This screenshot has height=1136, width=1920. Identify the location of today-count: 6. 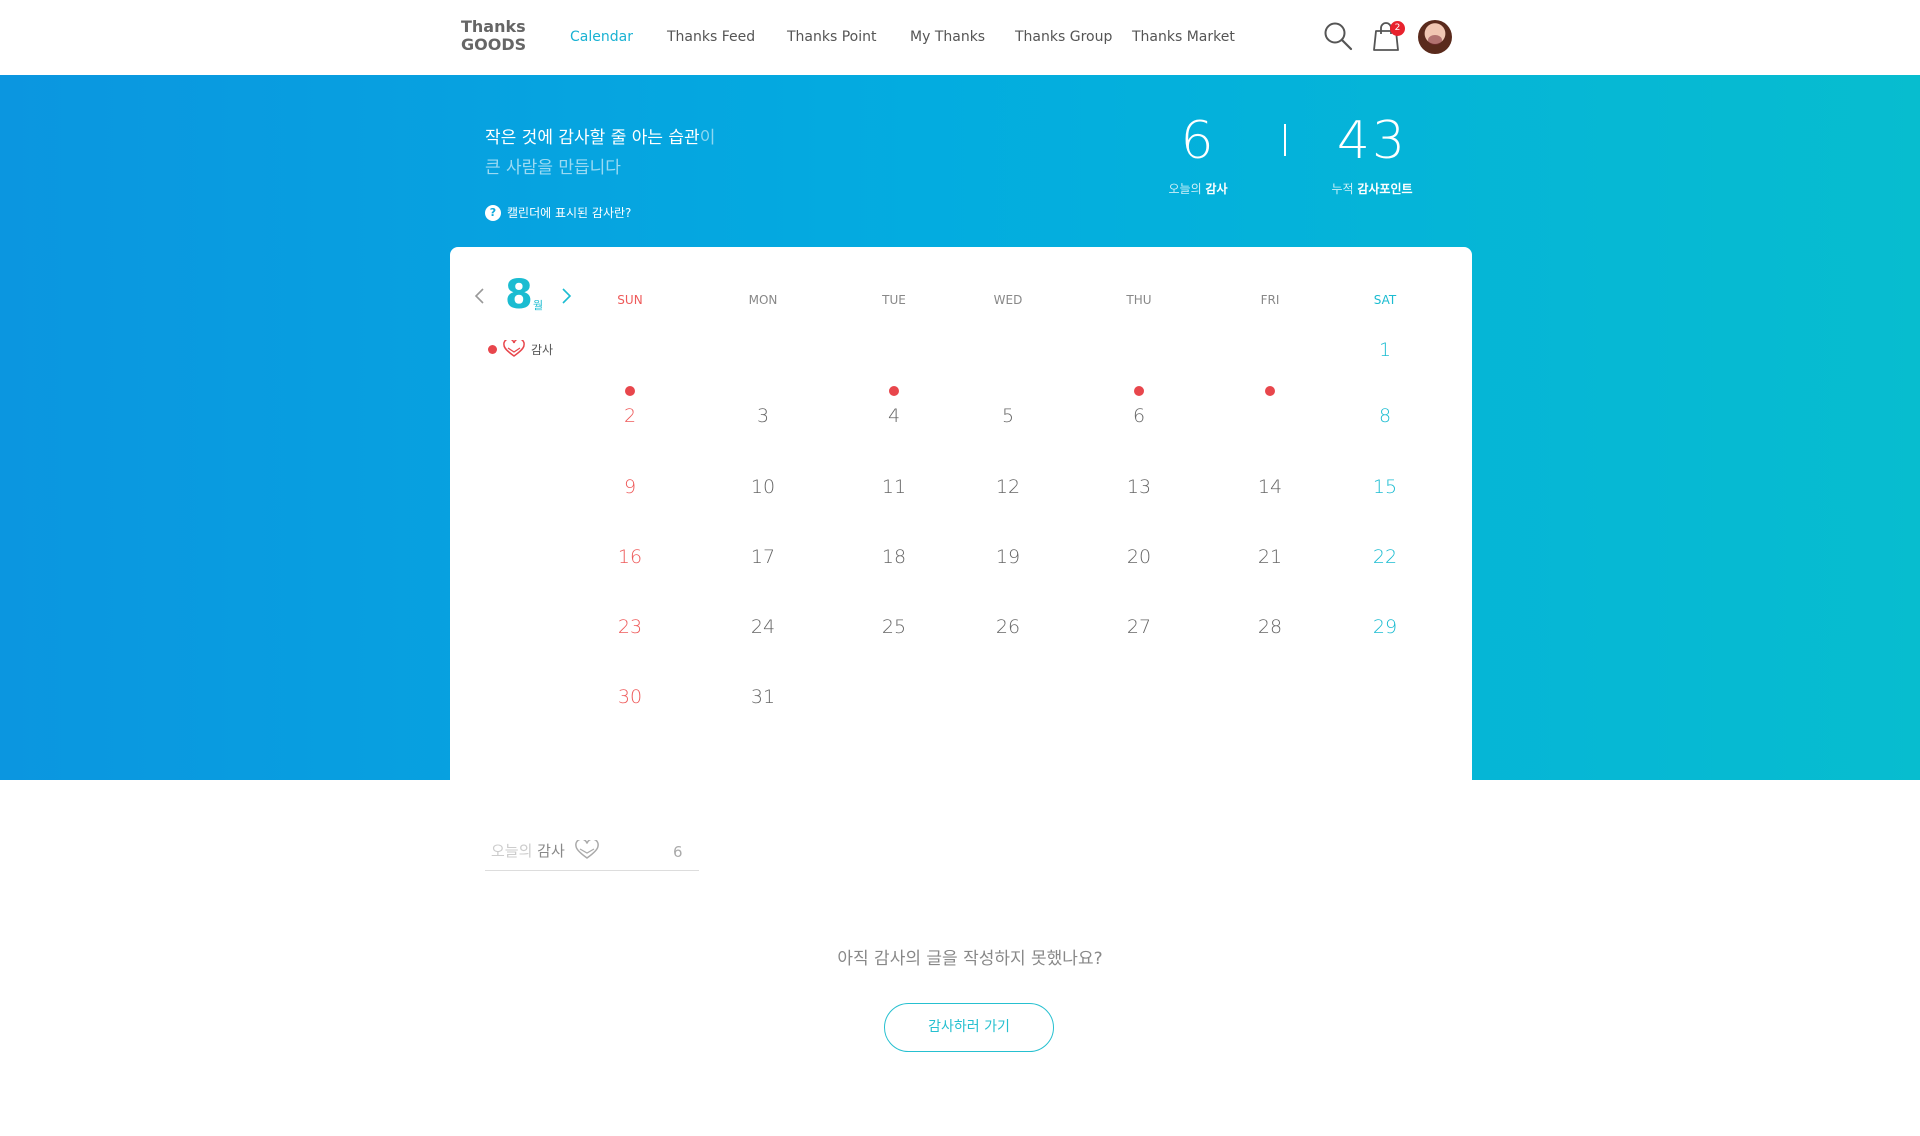
(678, 852).